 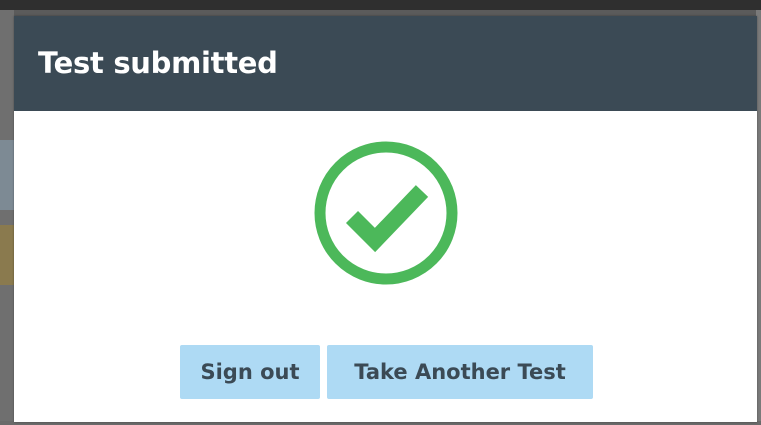 I want to click on dialog-title: Test submitted, so click(x=158, y=62).